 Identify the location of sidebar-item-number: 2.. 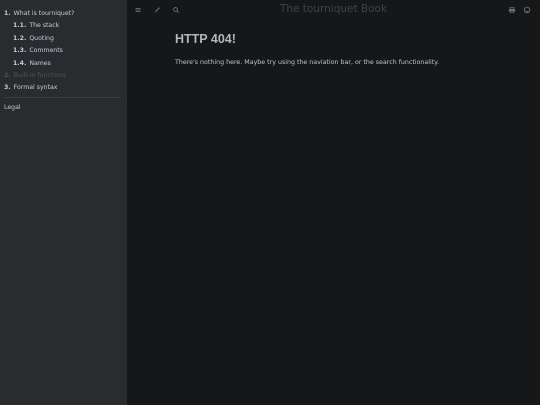
(7, 75).